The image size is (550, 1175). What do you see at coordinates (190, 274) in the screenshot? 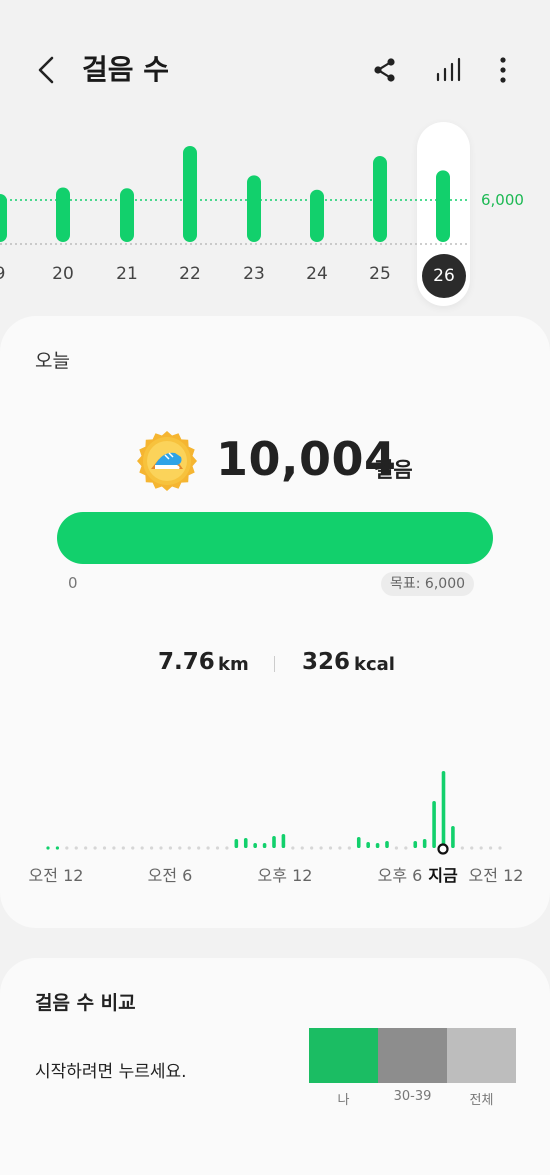
I see `day-label: 22` at bounding box center [190, 274].